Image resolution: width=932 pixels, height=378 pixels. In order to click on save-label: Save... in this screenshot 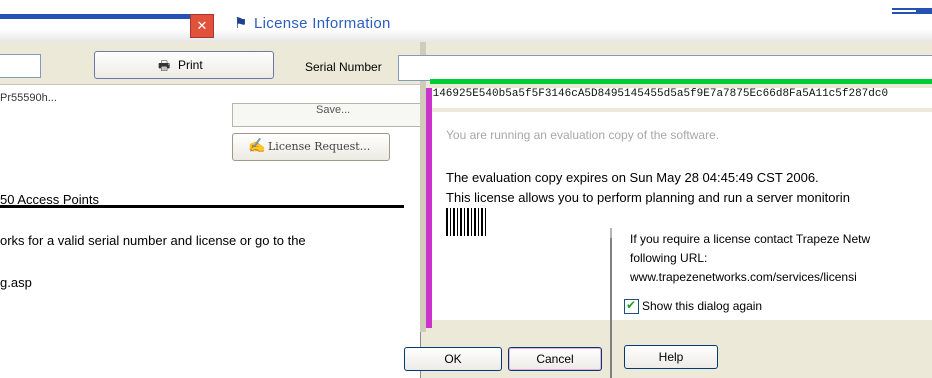, I will do `click(333, 110)`.